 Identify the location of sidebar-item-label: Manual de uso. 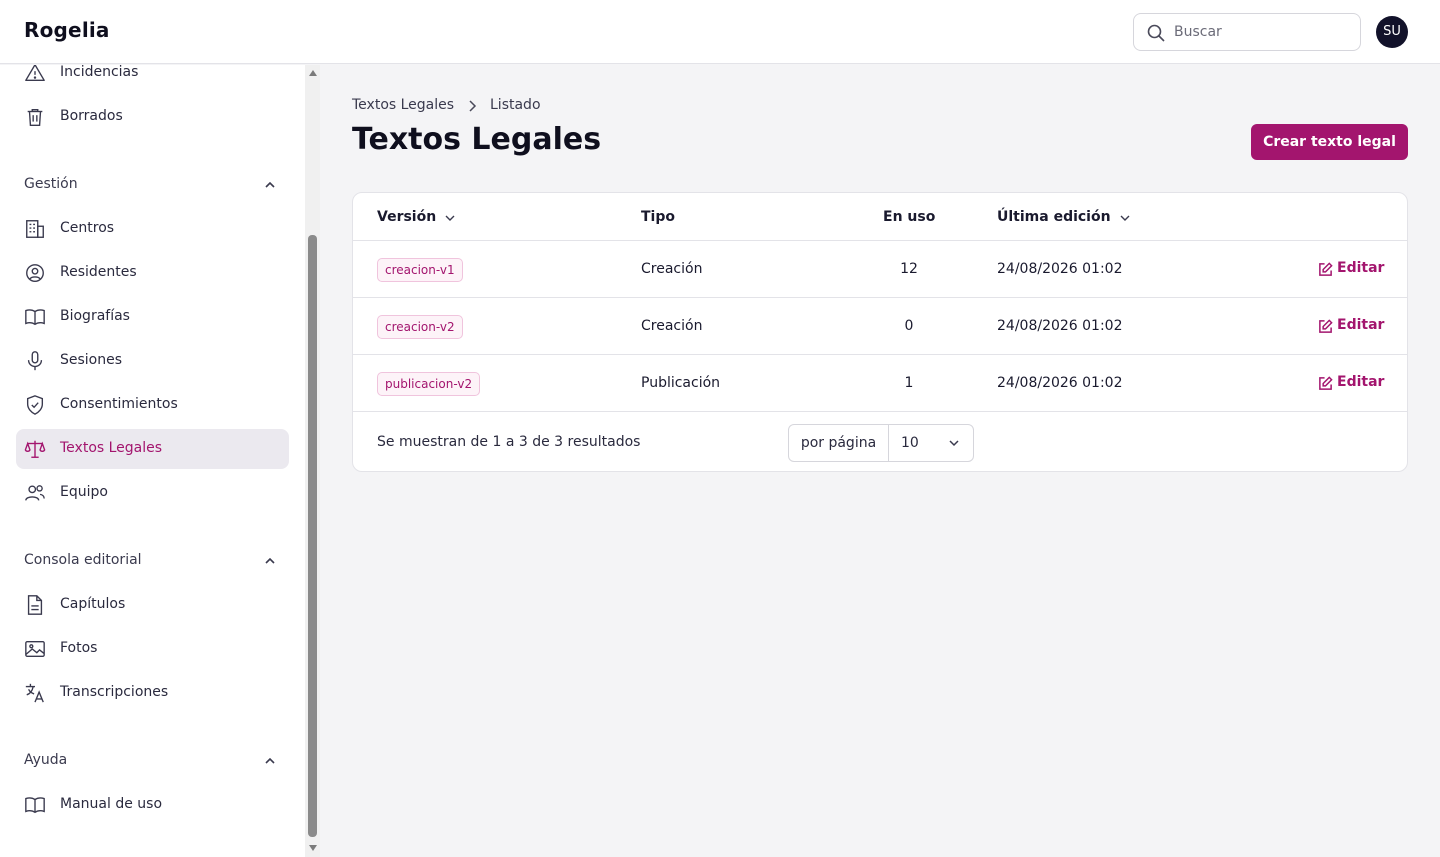
(111, 804).